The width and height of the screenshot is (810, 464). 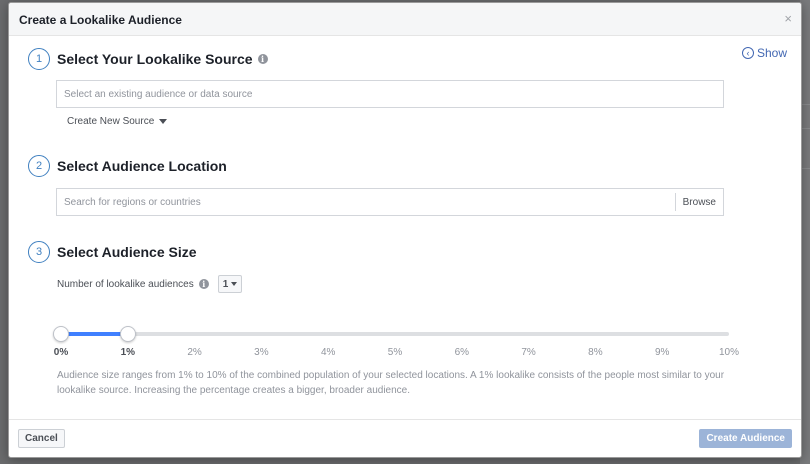 What do you see at coordinates (39, 59) in the screenshot?
I see `step-number-1: 1` at bounding box center [39, 59].